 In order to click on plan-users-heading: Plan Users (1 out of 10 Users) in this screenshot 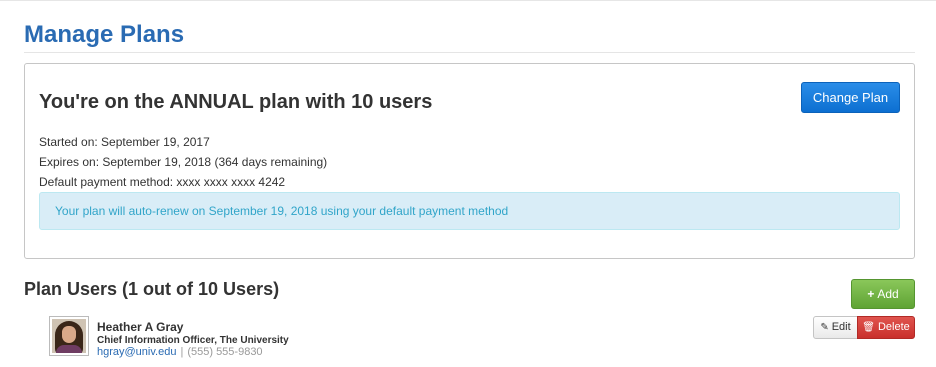, I will do `click(152, 289)`.